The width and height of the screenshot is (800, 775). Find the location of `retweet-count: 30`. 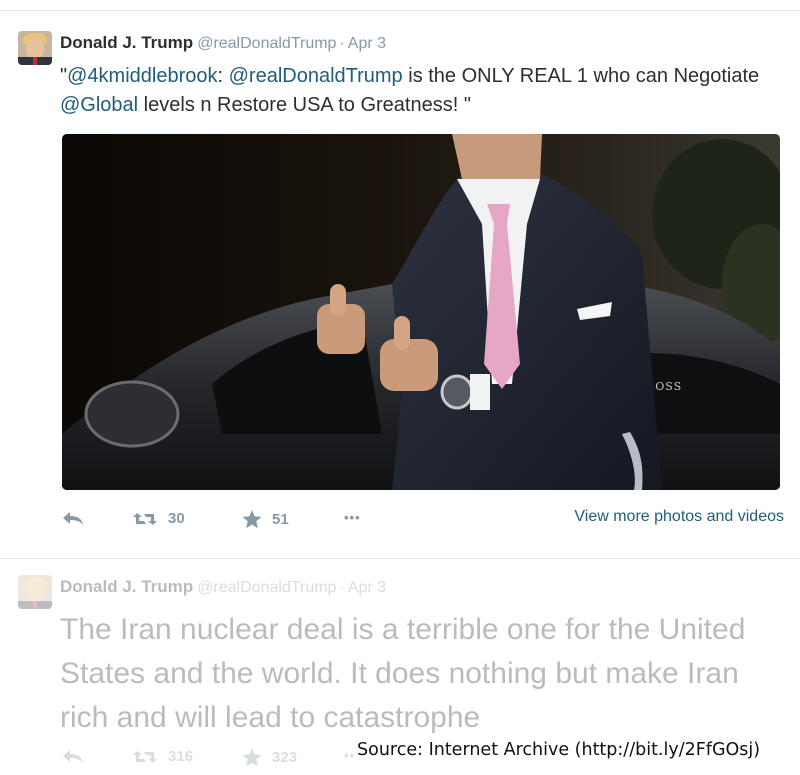

retweet-count: 30 is located at coordinates (176, 518).